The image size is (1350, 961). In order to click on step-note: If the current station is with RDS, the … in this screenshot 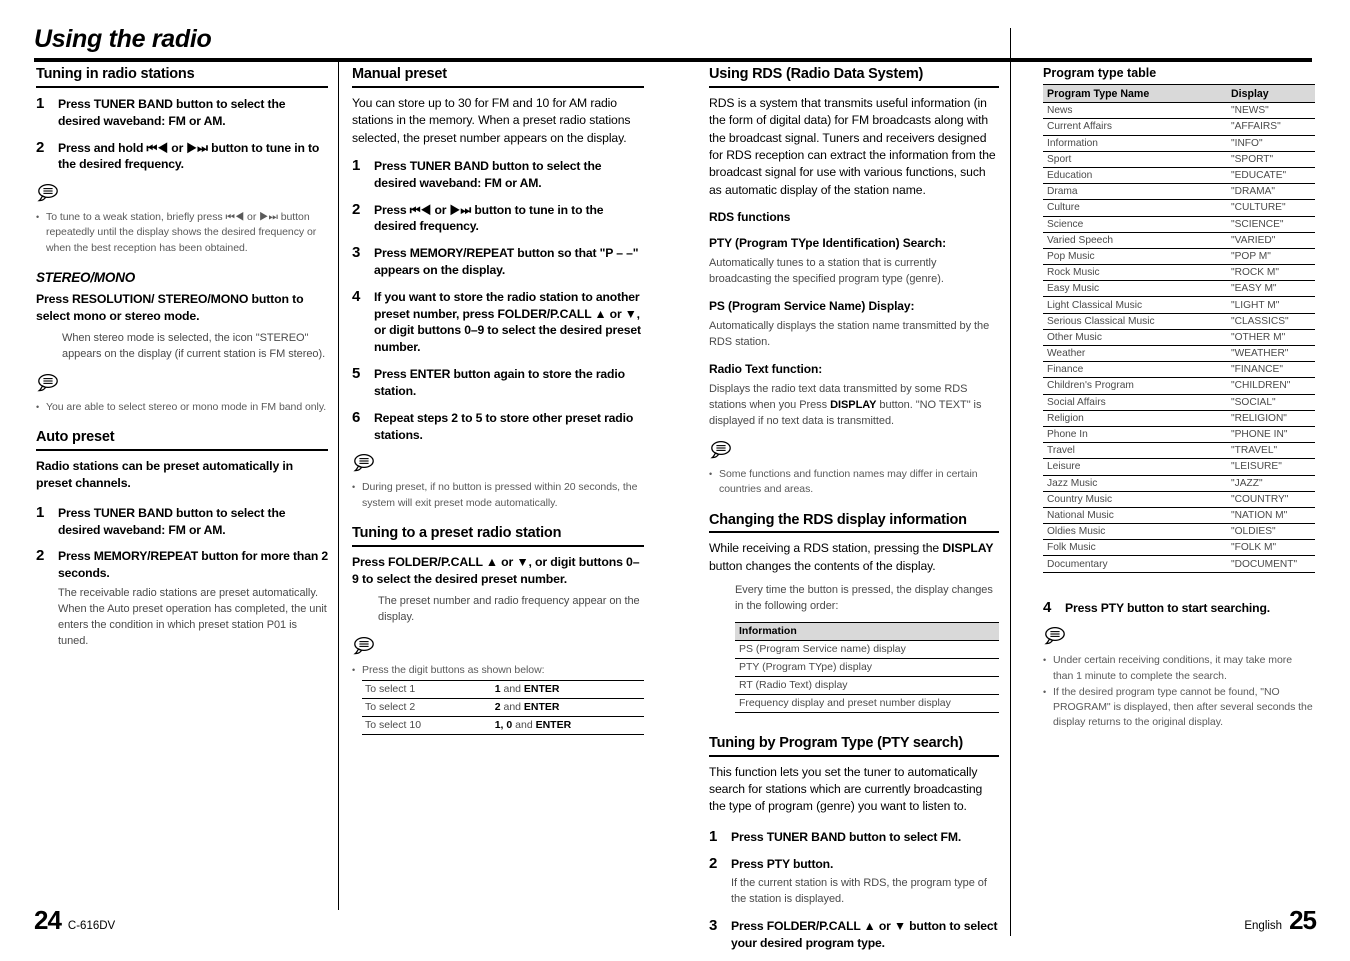, I will do `click(859, 891)`.